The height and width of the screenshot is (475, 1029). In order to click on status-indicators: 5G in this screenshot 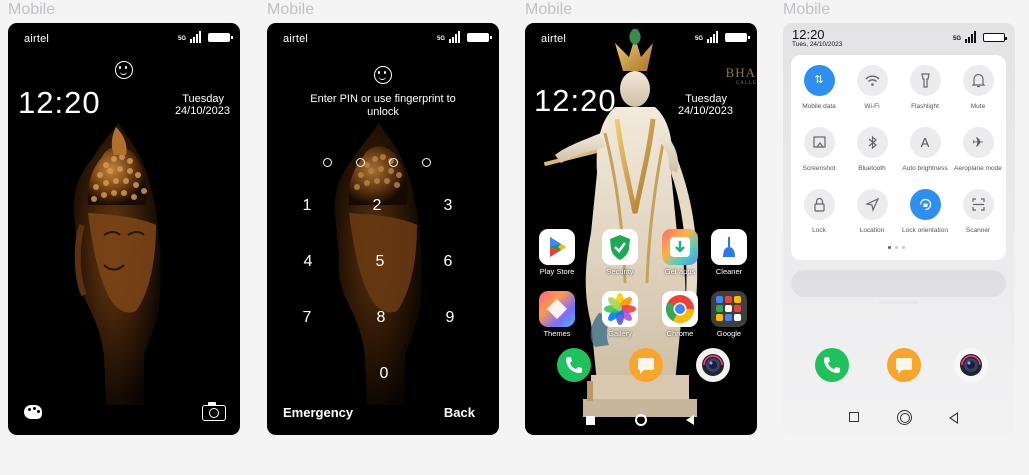, I will do `click(979, 37)`.